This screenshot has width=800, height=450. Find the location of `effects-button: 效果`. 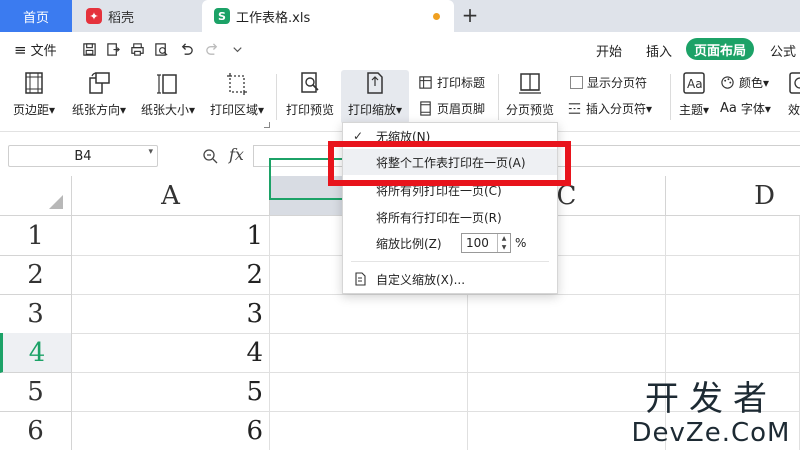

effects-button: 效果 is located at coordinates (791, 97).